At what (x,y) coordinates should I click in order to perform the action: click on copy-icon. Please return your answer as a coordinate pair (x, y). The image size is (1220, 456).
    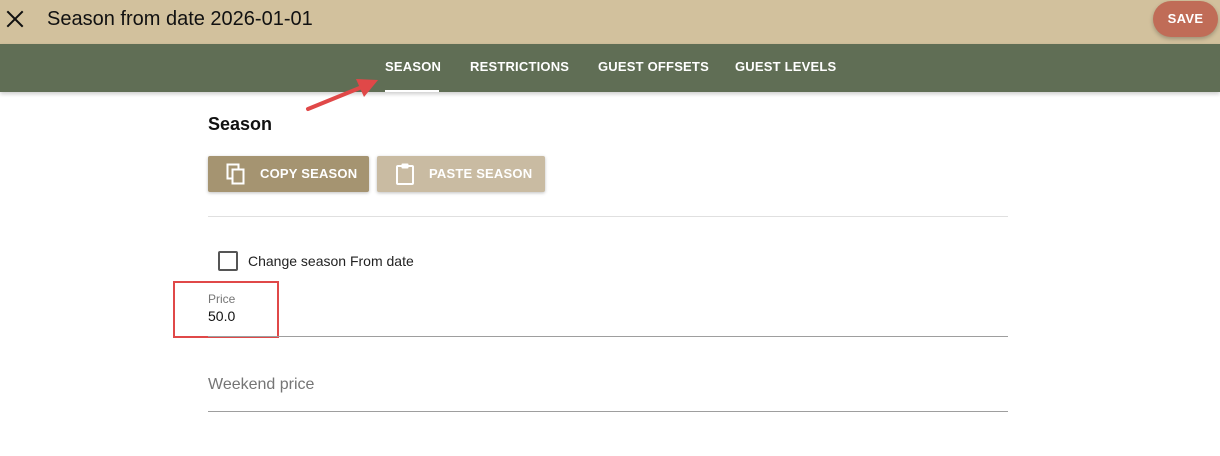
    Looking at the image, I should click on (236, 175).